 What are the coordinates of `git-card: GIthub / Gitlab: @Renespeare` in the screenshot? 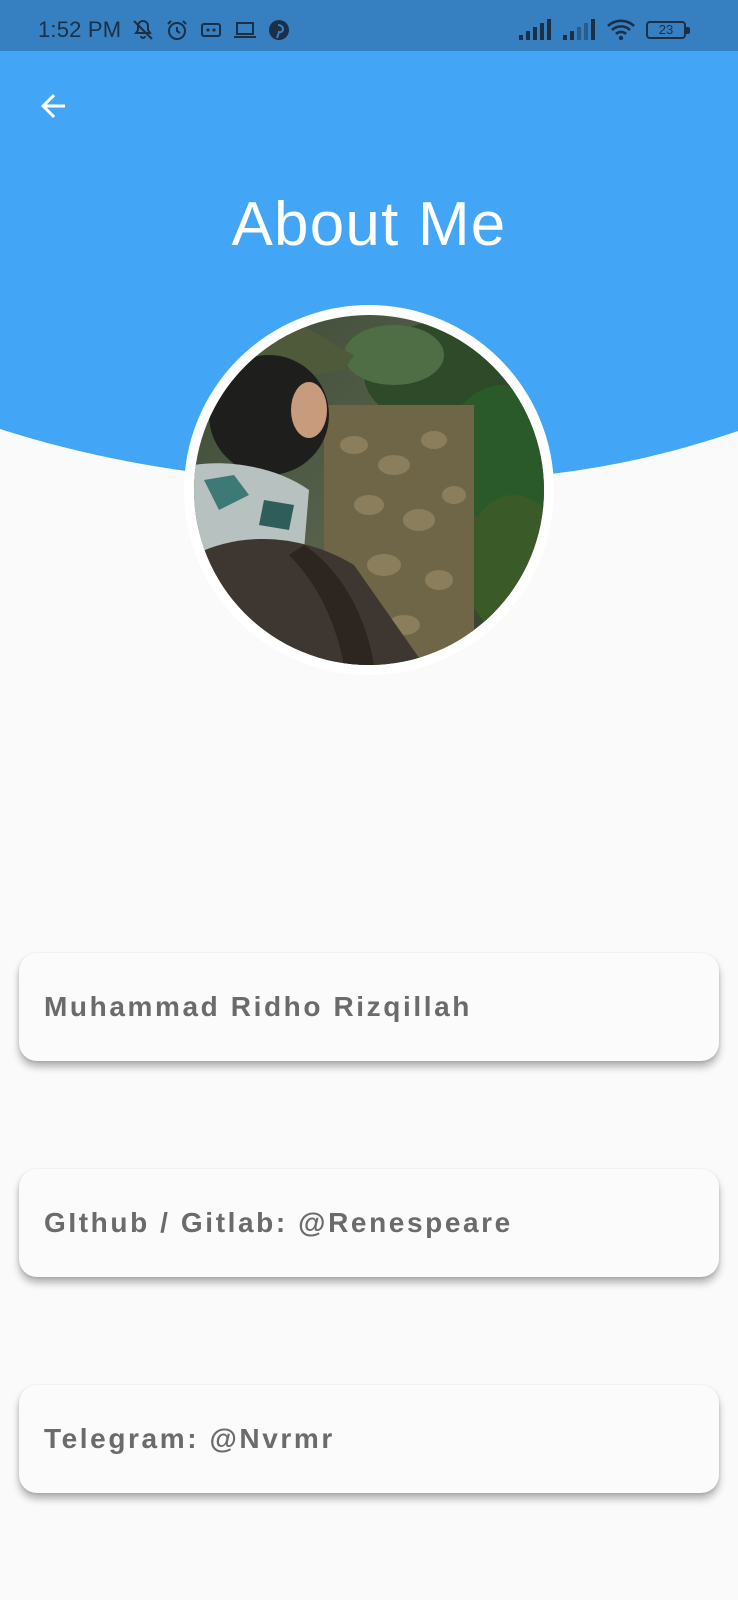 It's located at (369, 1223).